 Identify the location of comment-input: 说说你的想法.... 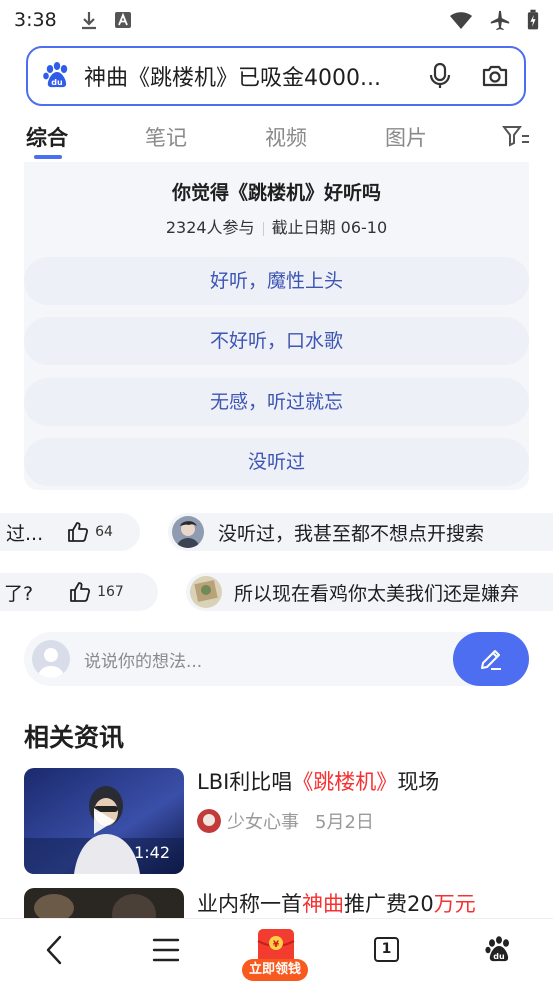
(276, 659).